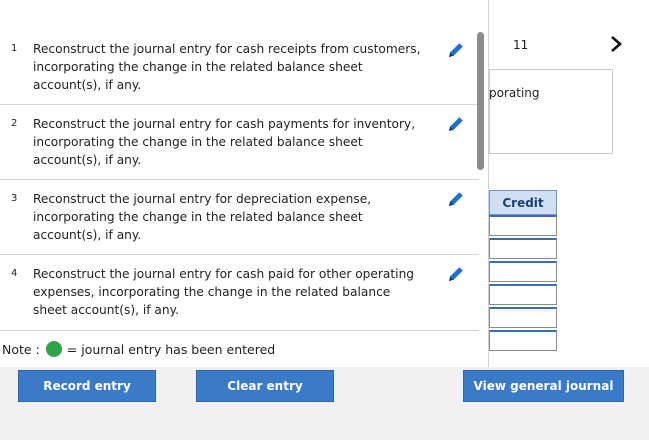  What do you see at coordinates (87, 386) in the screenshot?
I see `record-entry-button: Record entry` at bounding box center [87, 386].